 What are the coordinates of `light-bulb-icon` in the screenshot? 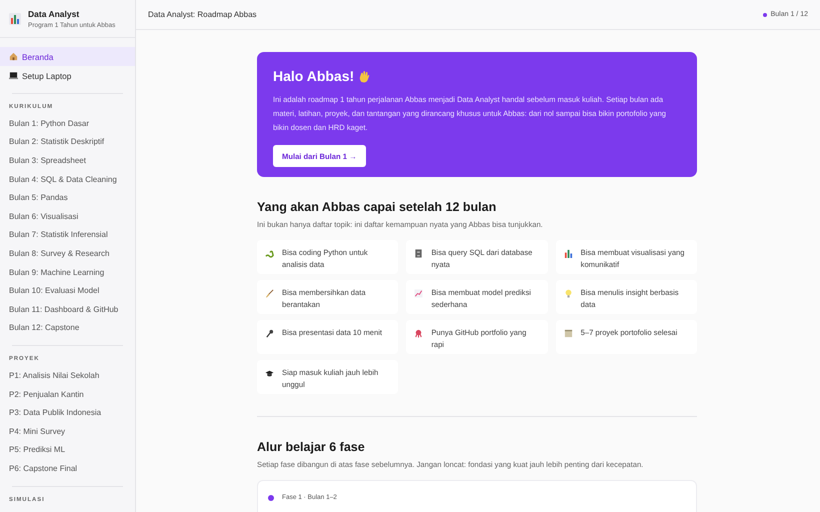 It's located at (568, 293).